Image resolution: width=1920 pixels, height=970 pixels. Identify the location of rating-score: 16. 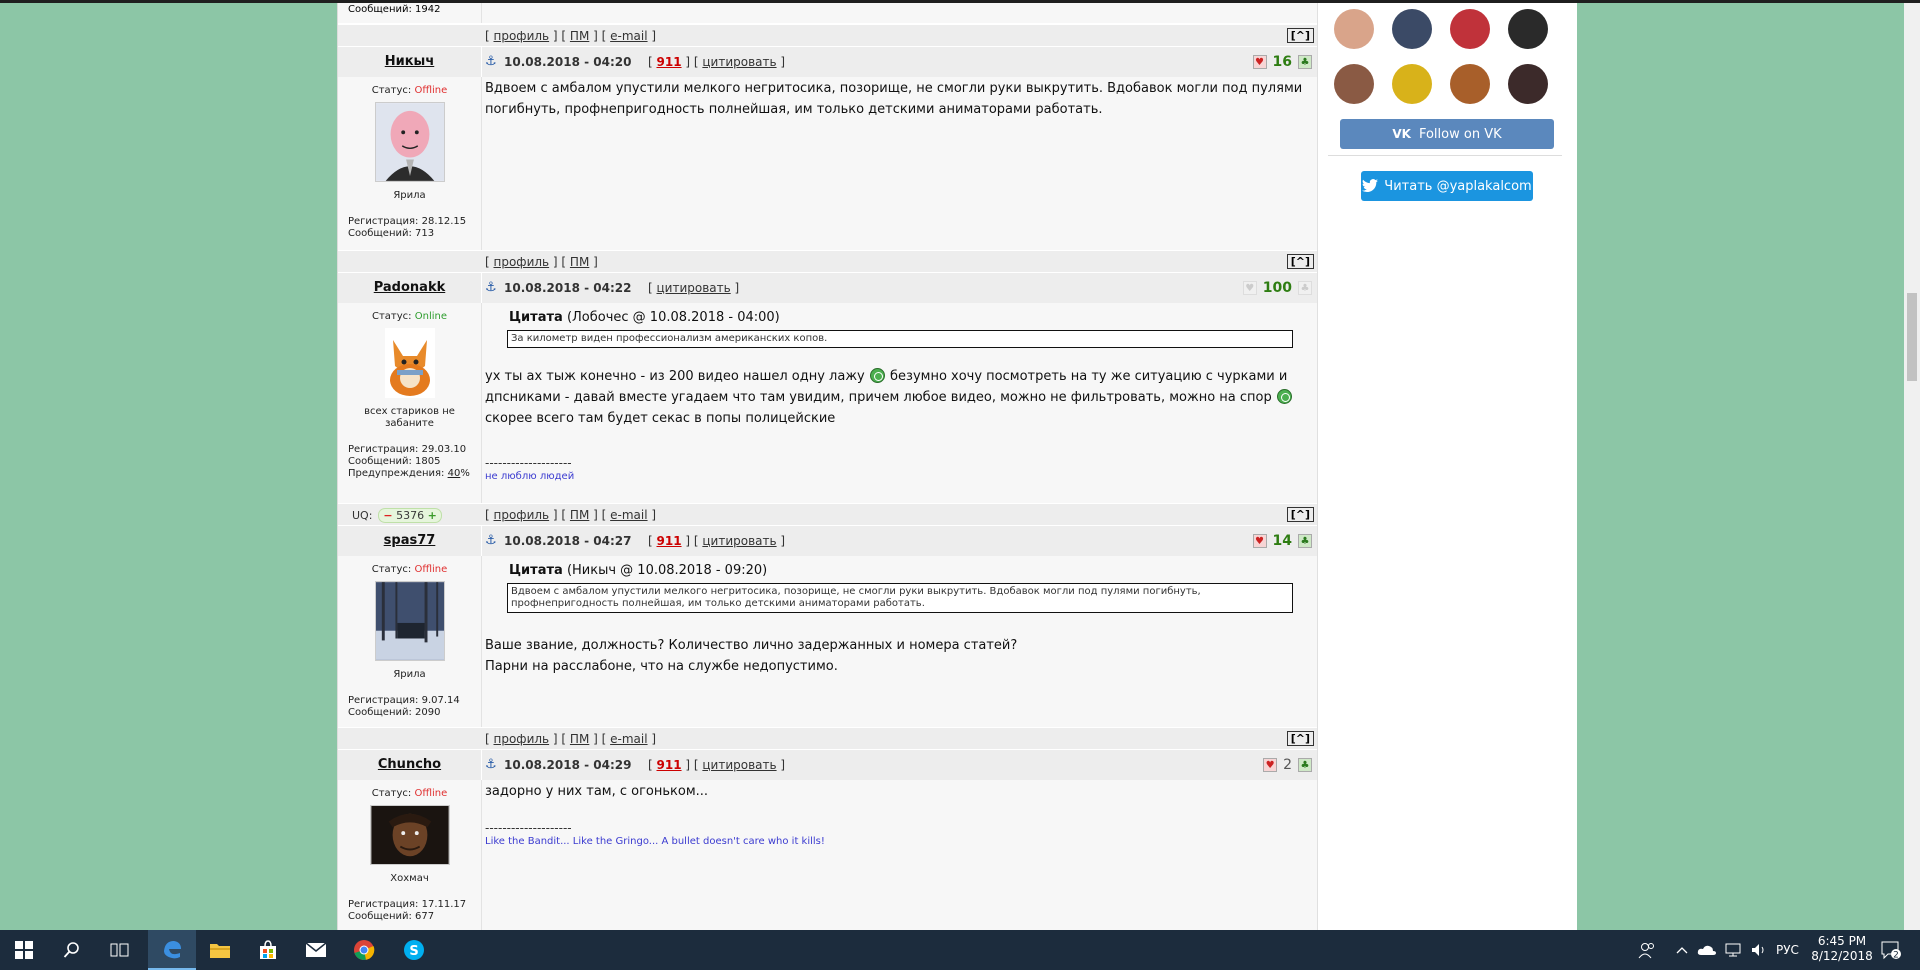
(1282, 62).